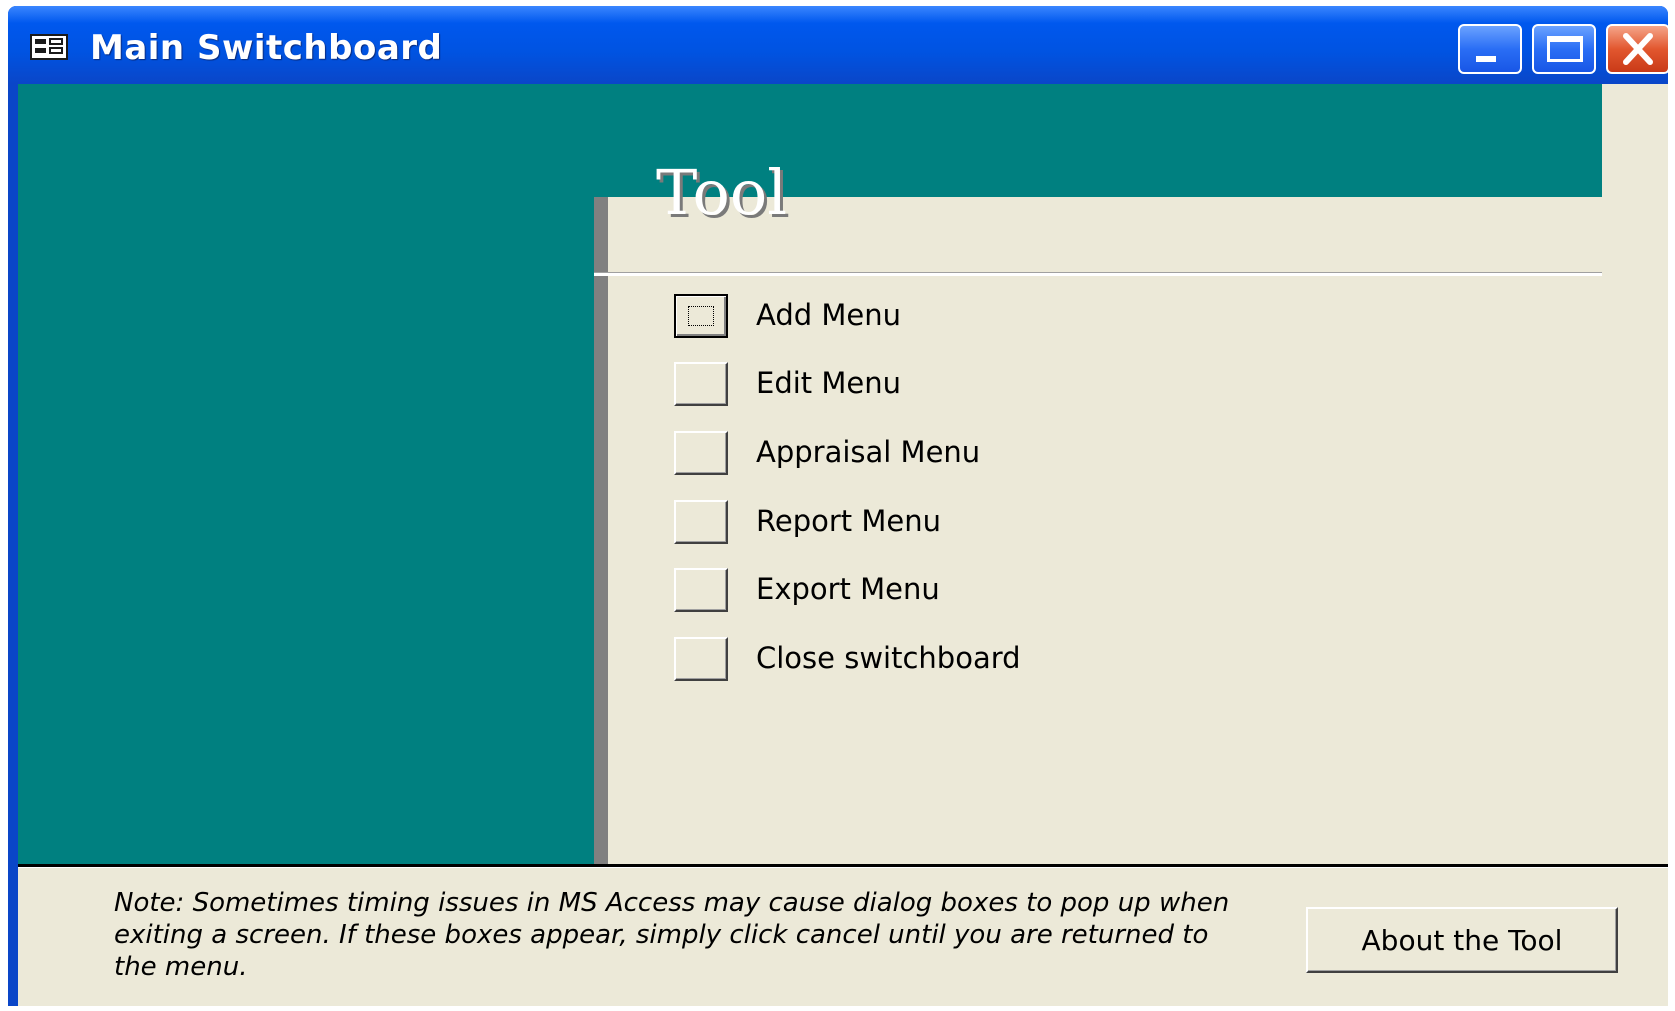 This screenshot has width=1675, height=1011. What do you see at coordinates (1486, 59) in the screenshot?
I see `minimize-icon` at bounding box center [1486, 59].